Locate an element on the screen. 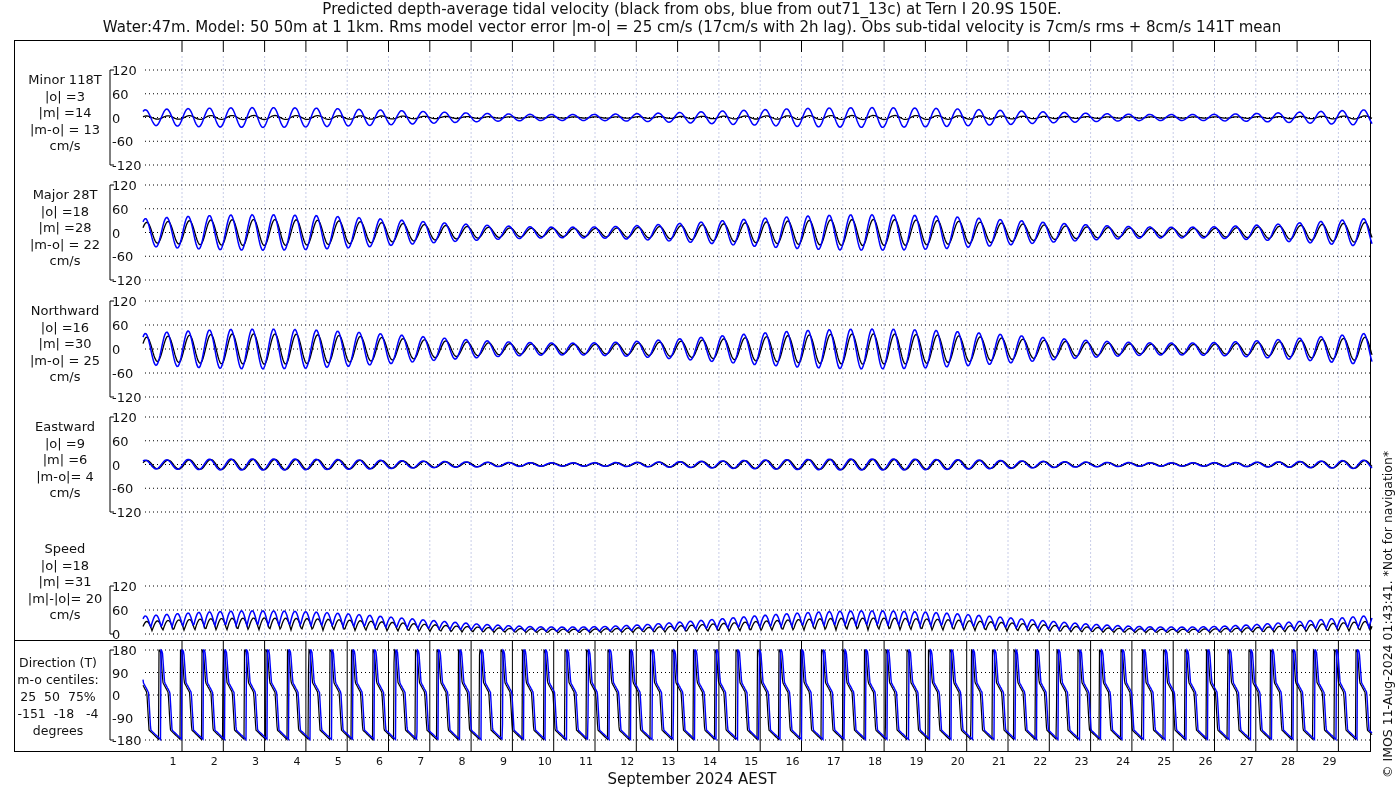 The image size is (1400, 800). panel-label: |m-o|= 4 is located at coordinates (65, 476).